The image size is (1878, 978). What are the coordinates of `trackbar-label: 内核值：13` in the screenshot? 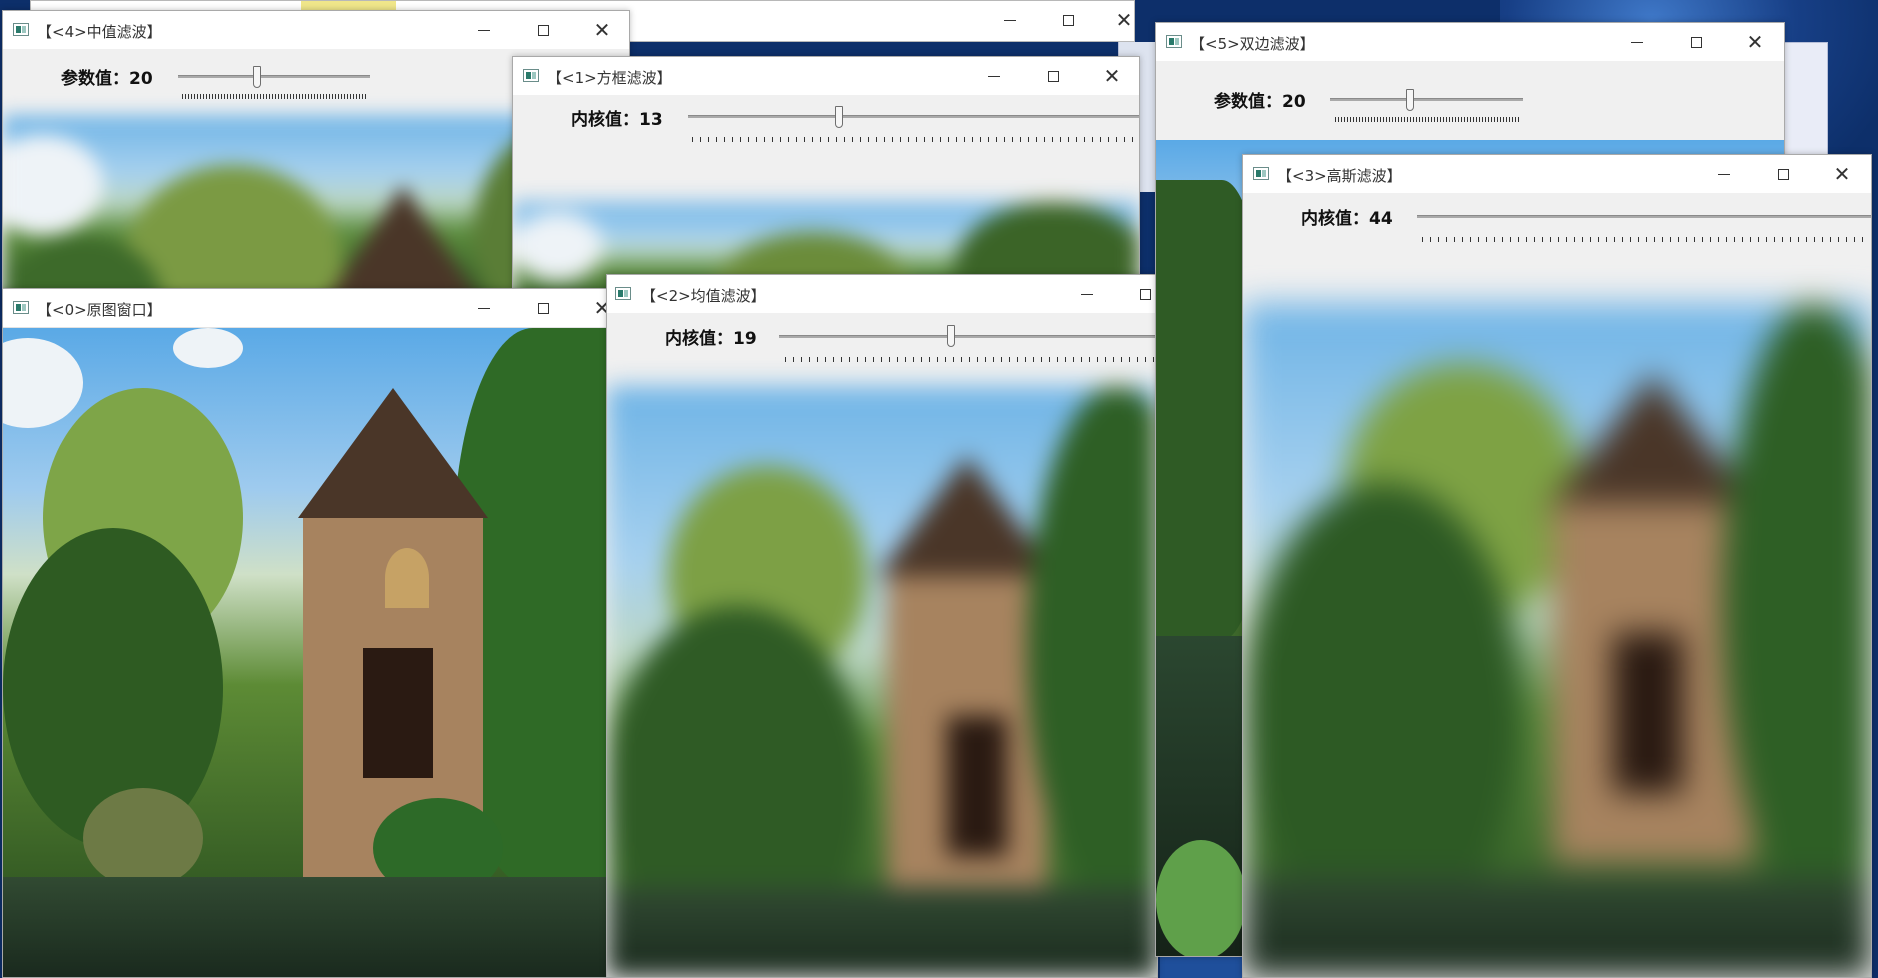 It's located at (617, 120).